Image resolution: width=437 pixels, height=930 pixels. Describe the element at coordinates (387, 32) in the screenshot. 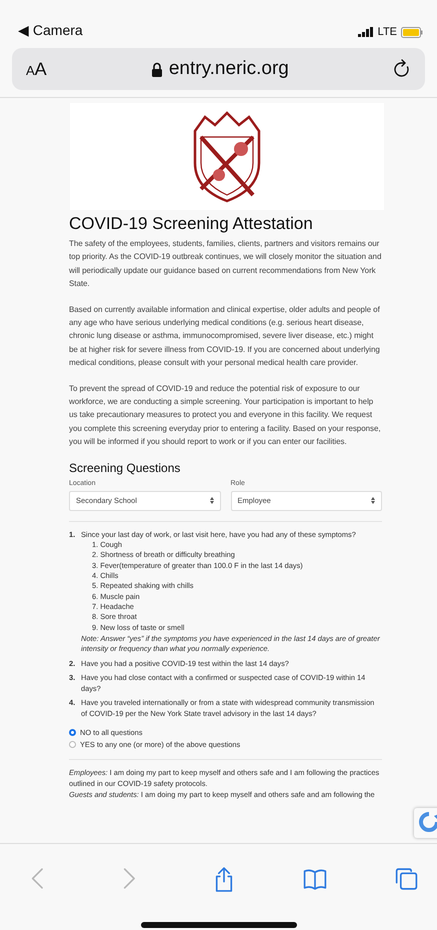

I see `network-type: LTE` at that location.